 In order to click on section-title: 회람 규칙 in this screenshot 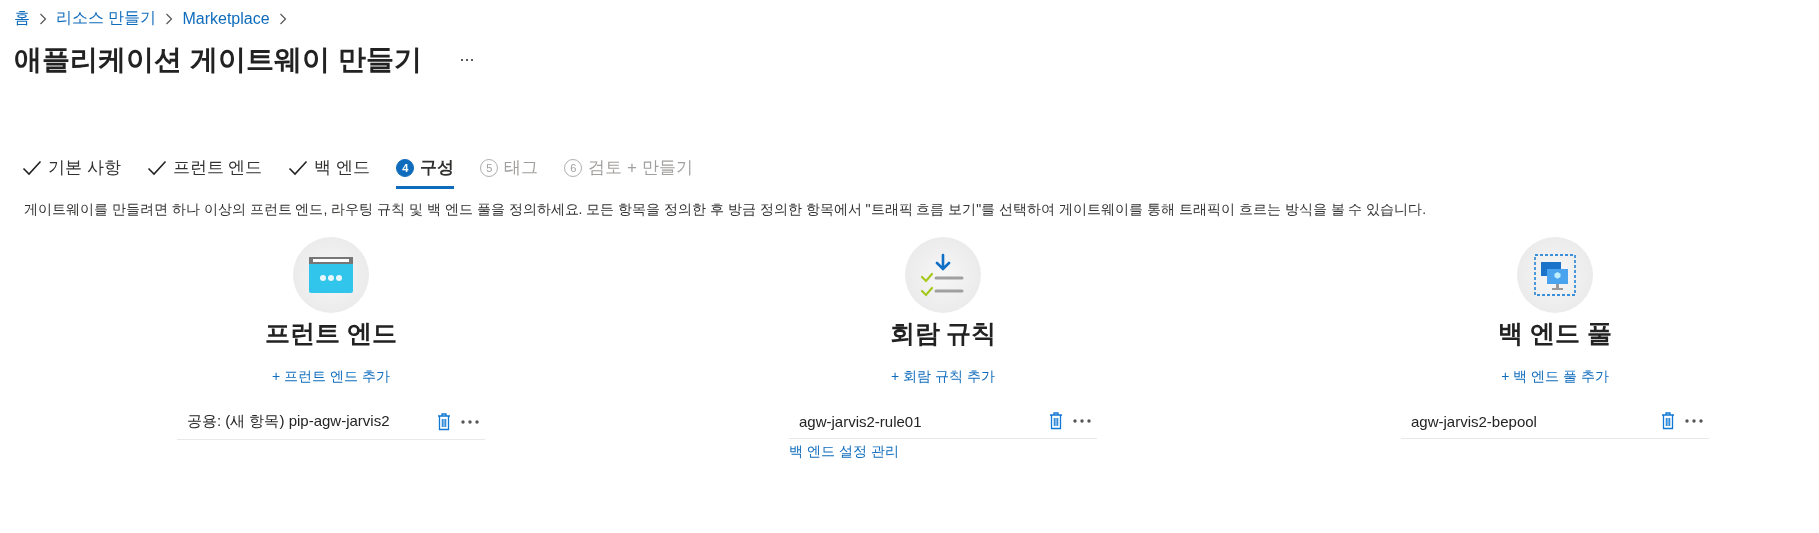, I will do `click(943, 333)`.